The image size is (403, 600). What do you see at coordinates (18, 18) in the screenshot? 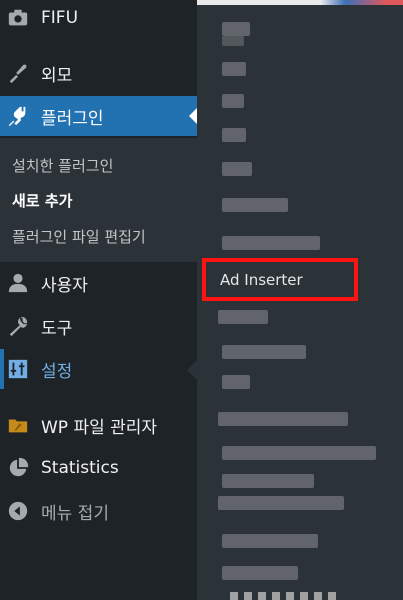
I see `camera-icon` at bounding box center [18, 18].